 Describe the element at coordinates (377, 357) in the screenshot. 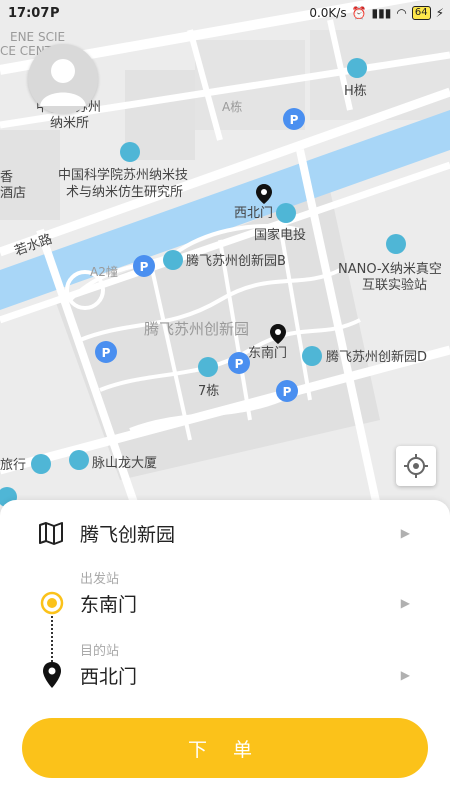

I see `map-label-tengfei-d: 腾飞苏州创新园D` at that location.